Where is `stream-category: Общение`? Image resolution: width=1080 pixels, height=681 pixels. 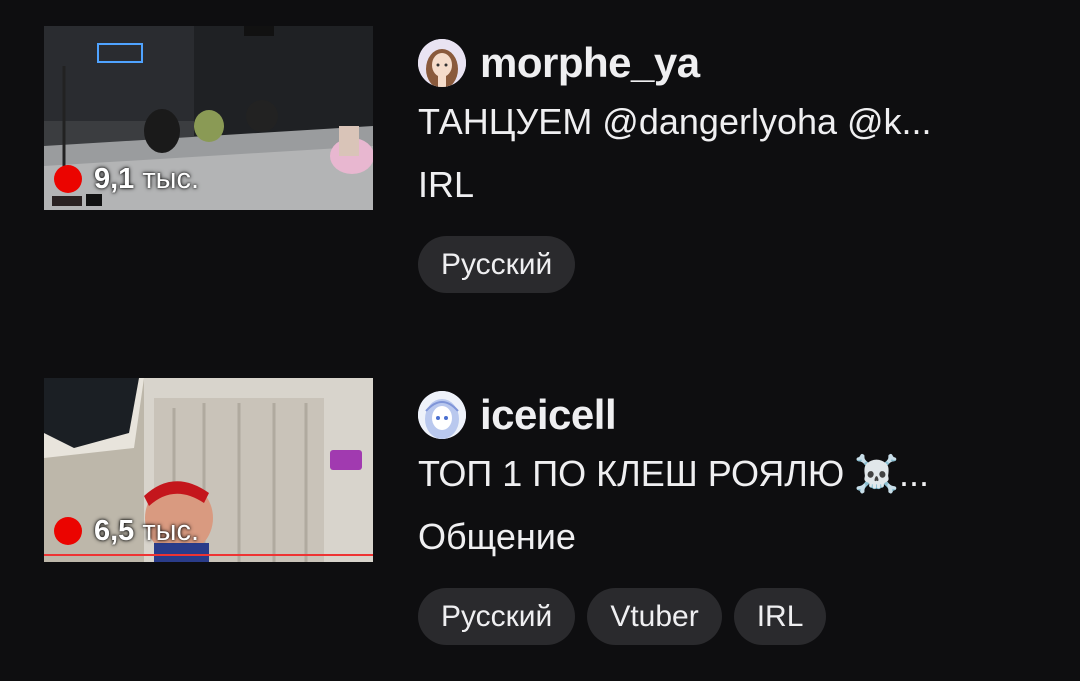
stream-category: Общение is located at coordinates (736, 537).